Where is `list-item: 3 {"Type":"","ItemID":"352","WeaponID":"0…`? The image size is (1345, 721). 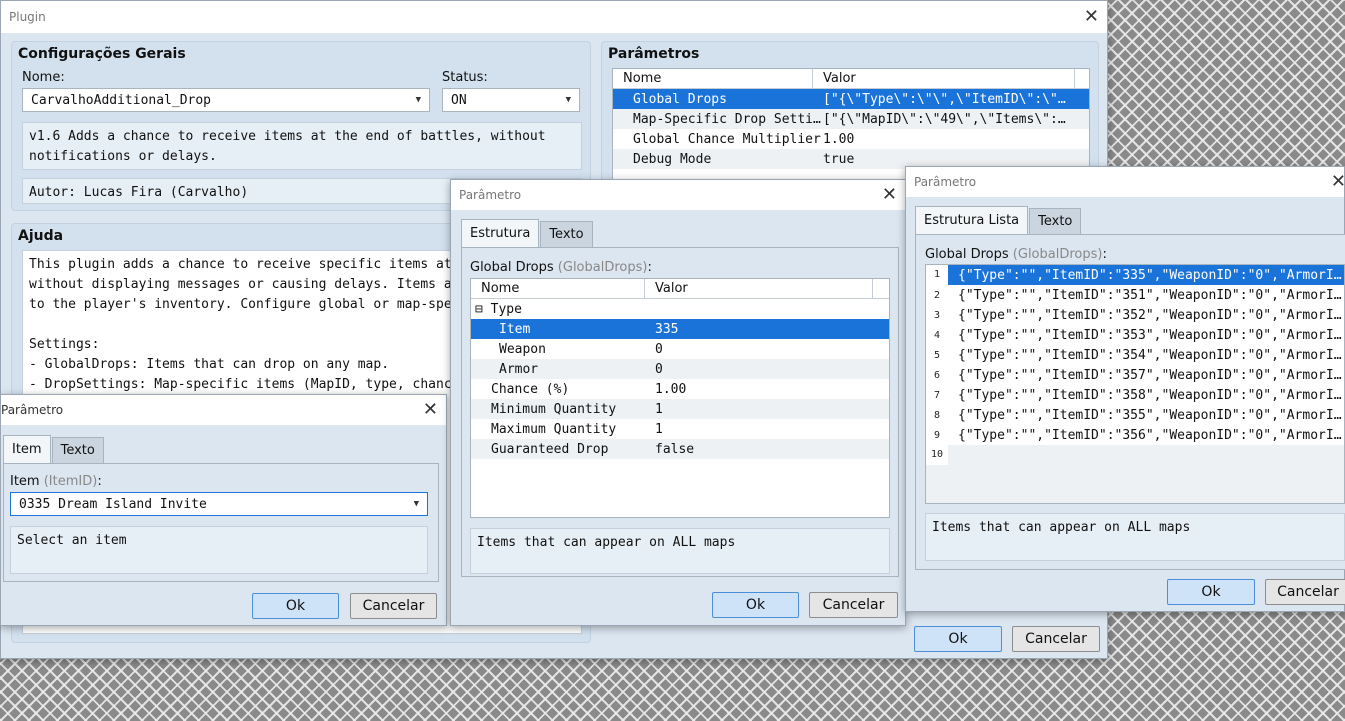 list-item: 3 {"Type":"","ItemID":"352","WeaponID":"0… is located at coordinates (1135, 315).